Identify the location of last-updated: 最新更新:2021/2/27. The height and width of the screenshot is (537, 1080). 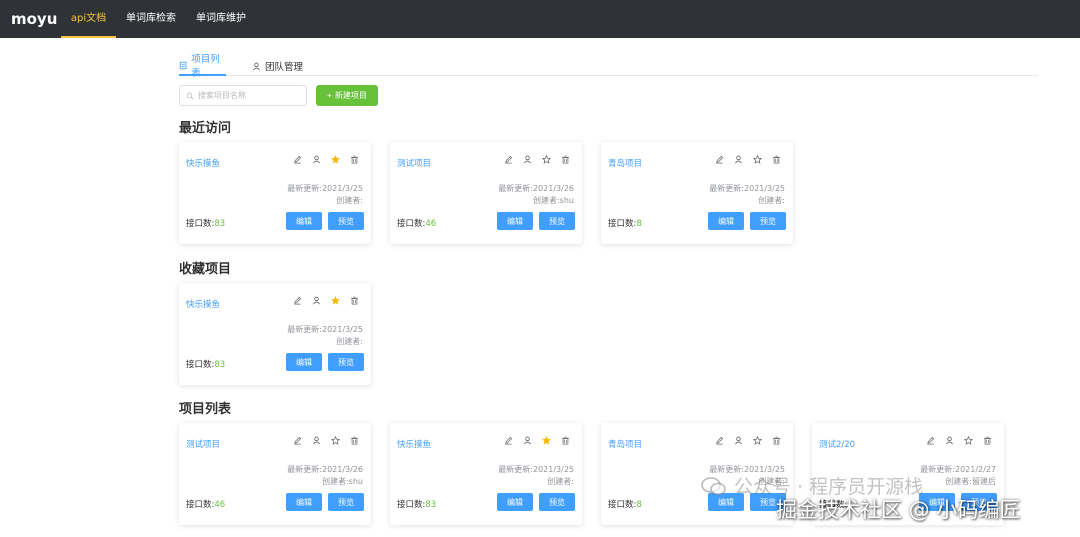
(958, 469).